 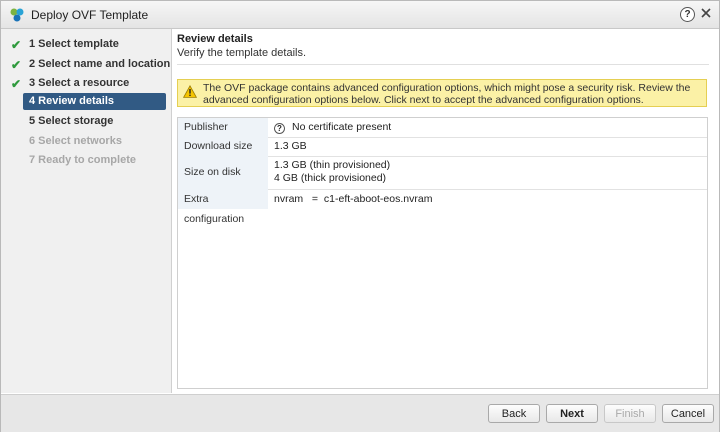 What do you see at coordinates (360, 413) in the screenshot?
I see `dialog-footer: Back Next Finish Cancel` at bounding box center [360, 413].